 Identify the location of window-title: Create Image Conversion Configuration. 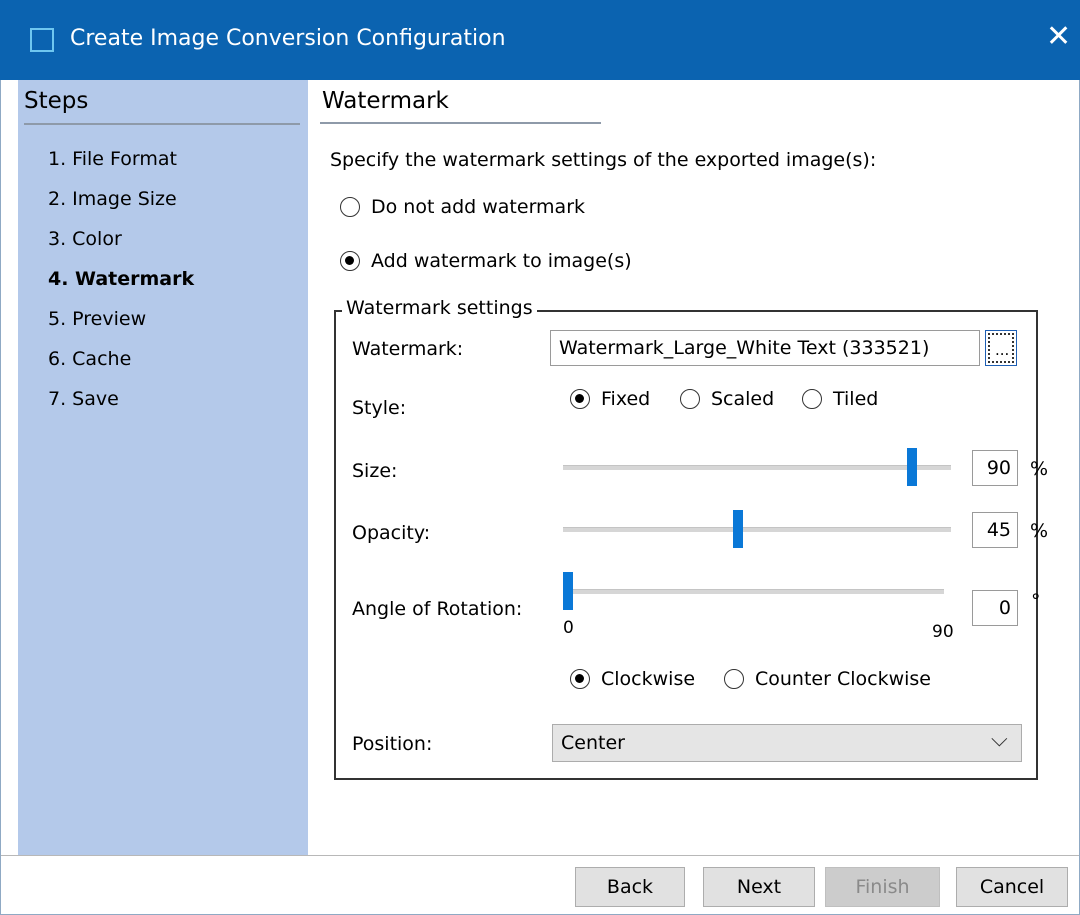
(288, 38).